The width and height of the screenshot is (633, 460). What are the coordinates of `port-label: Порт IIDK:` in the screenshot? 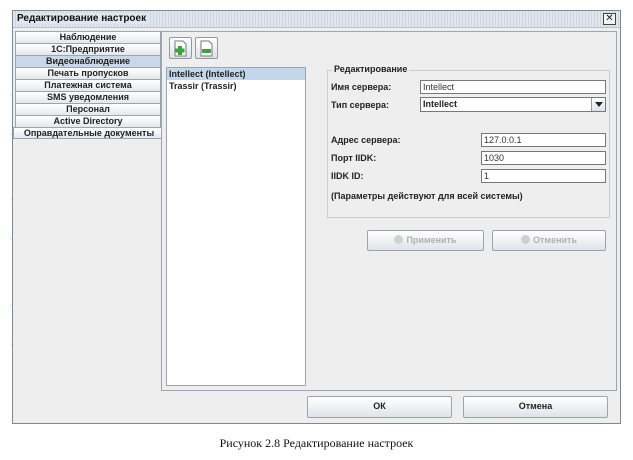 It's located at (354, 158).